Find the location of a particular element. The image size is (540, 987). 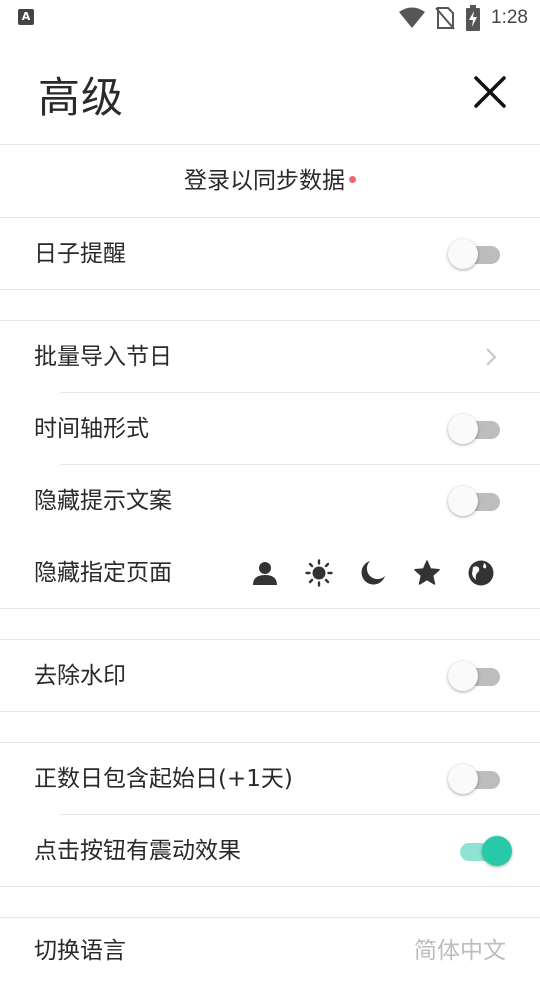

row-remove-watermark: 去除水印 is located at coordinates (270, 676).